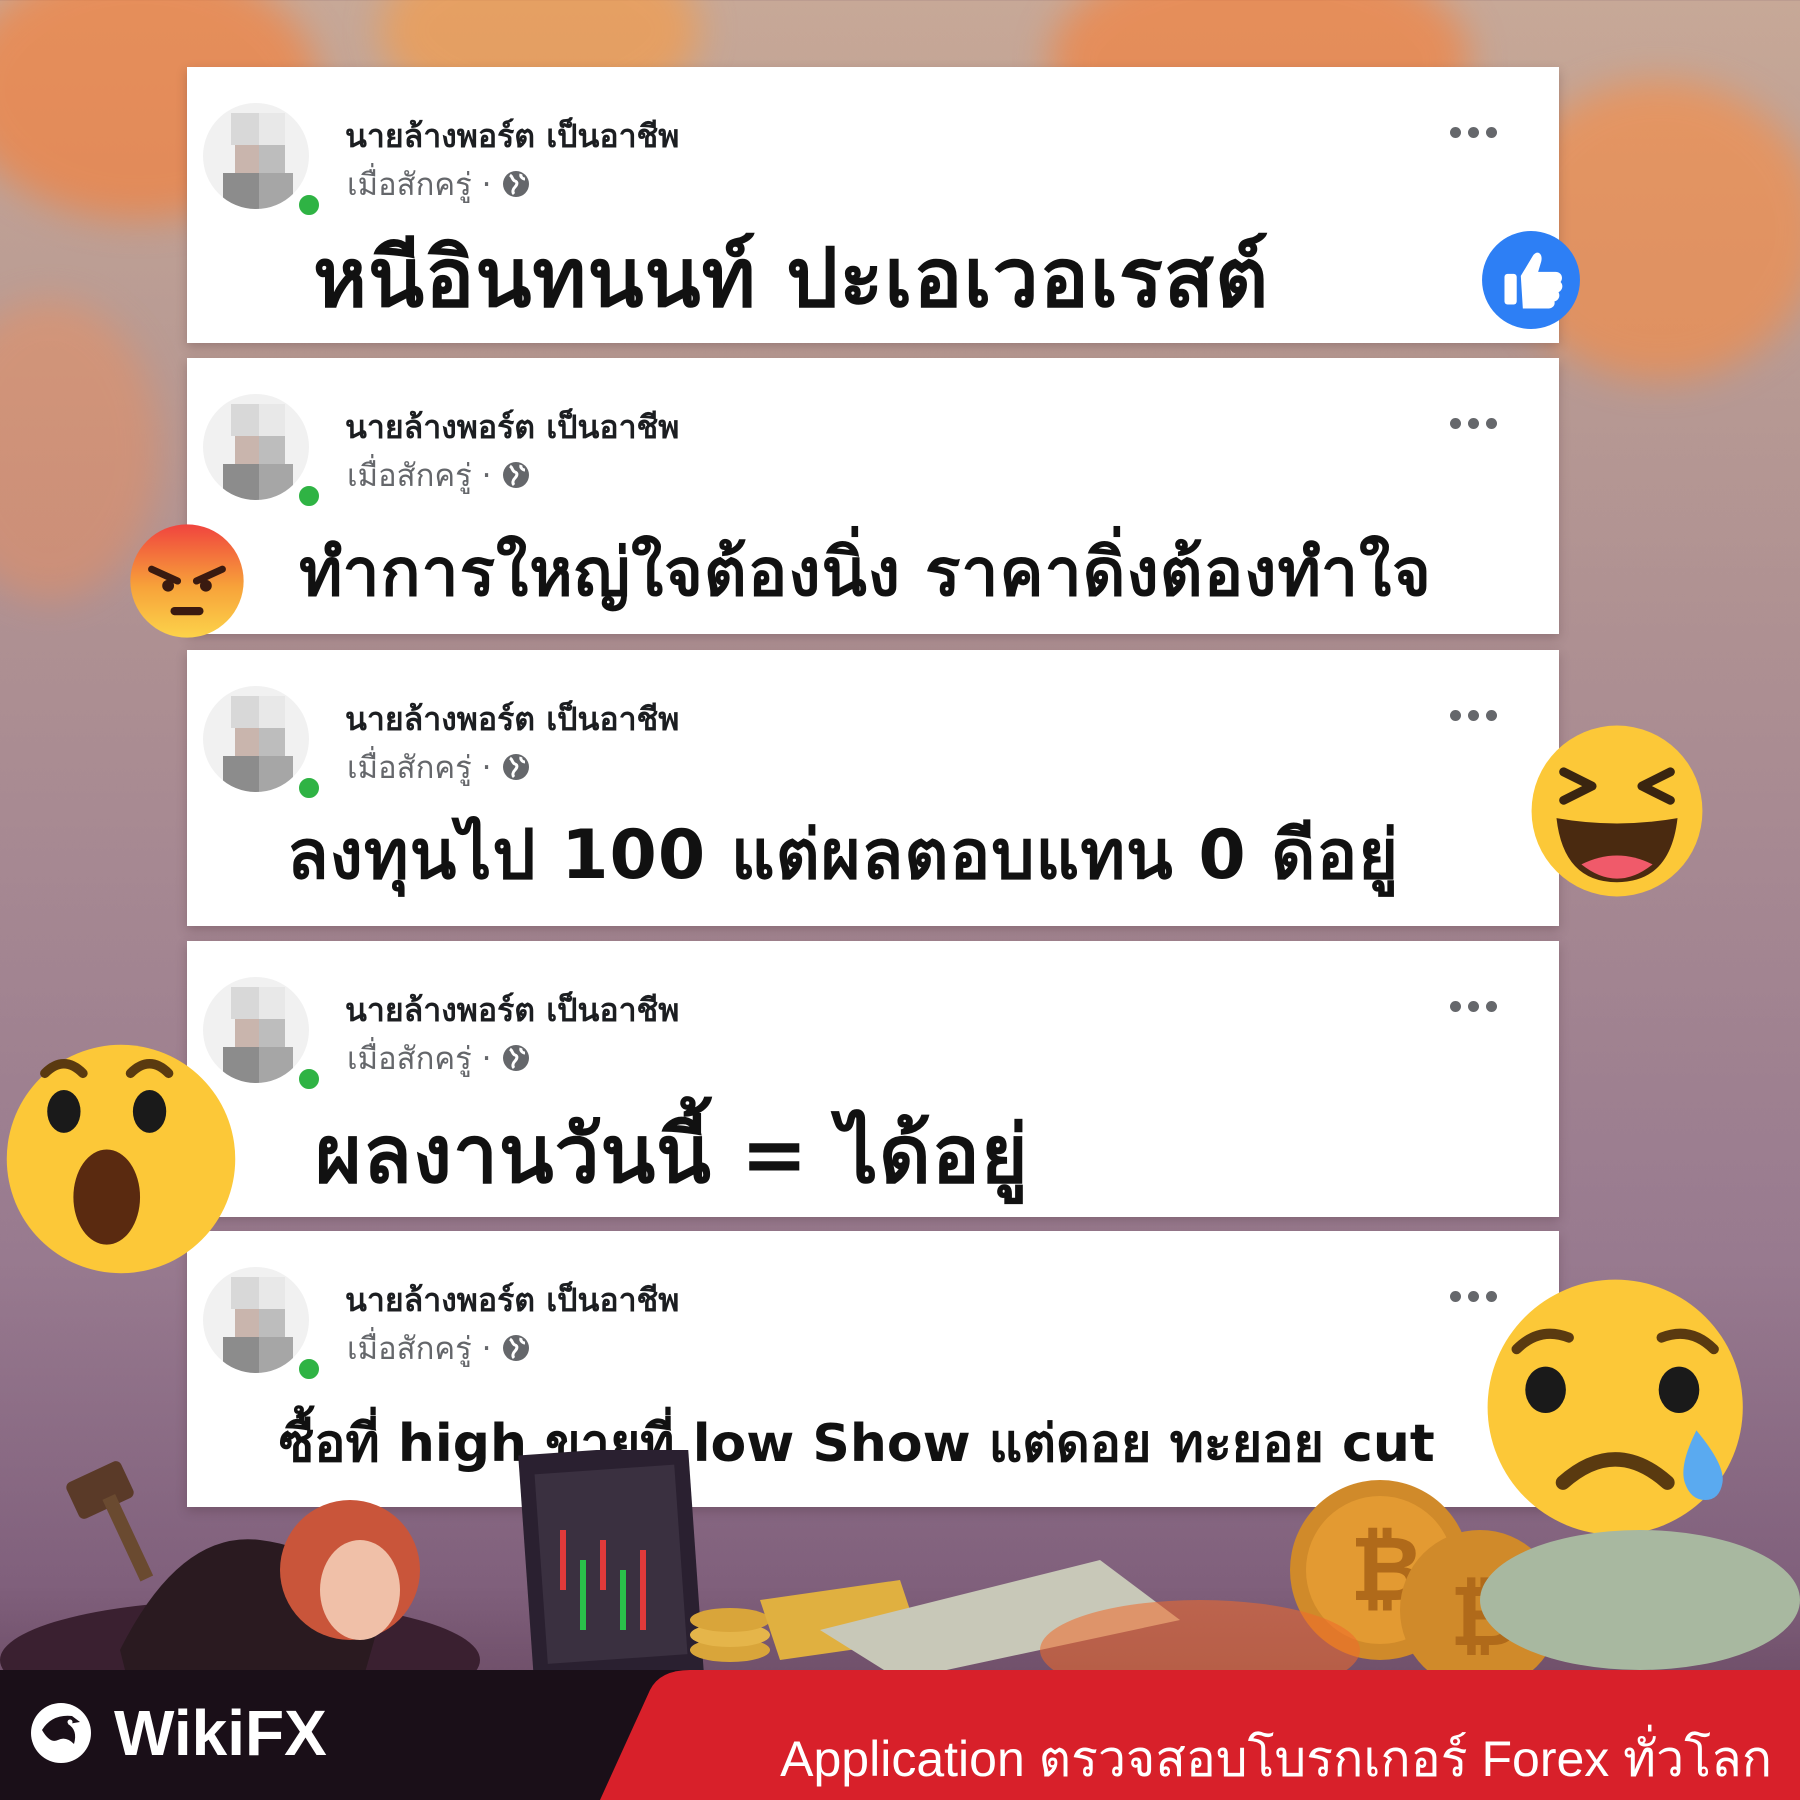  Describe the element at coordinates (900, 1570) in the screenshot. I see `background-illustration: ₿ ₿` at that location.